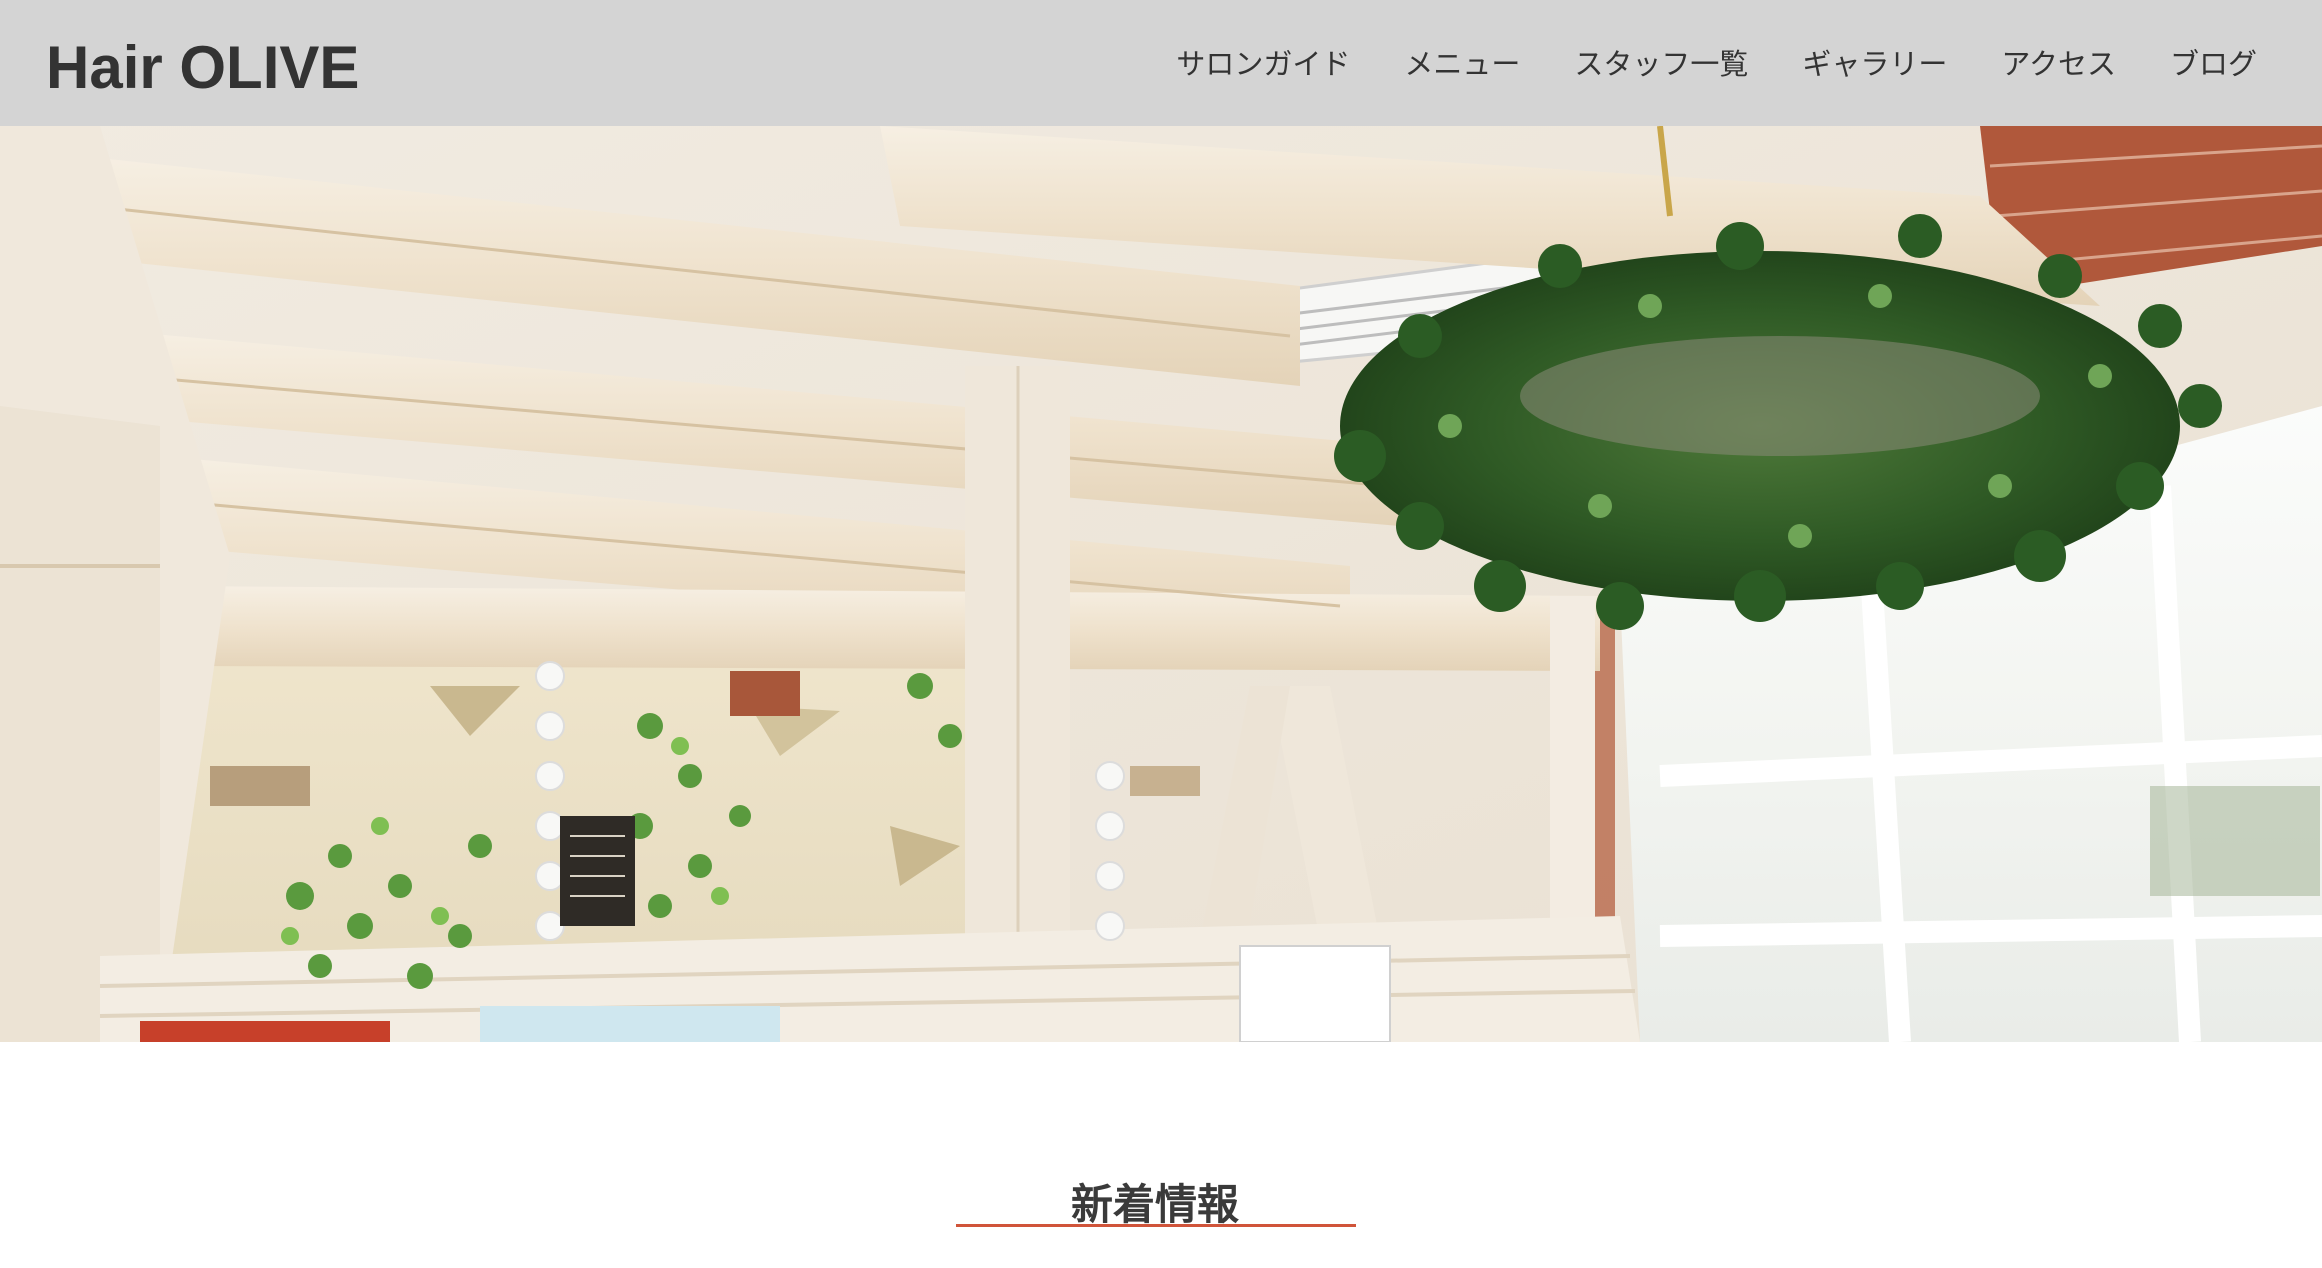 The image size is (2322, 1268). What do you see at coordinates (1156, 1225) in the screenshot?
I see `title-underline` at bounding box center [1156, 1225].